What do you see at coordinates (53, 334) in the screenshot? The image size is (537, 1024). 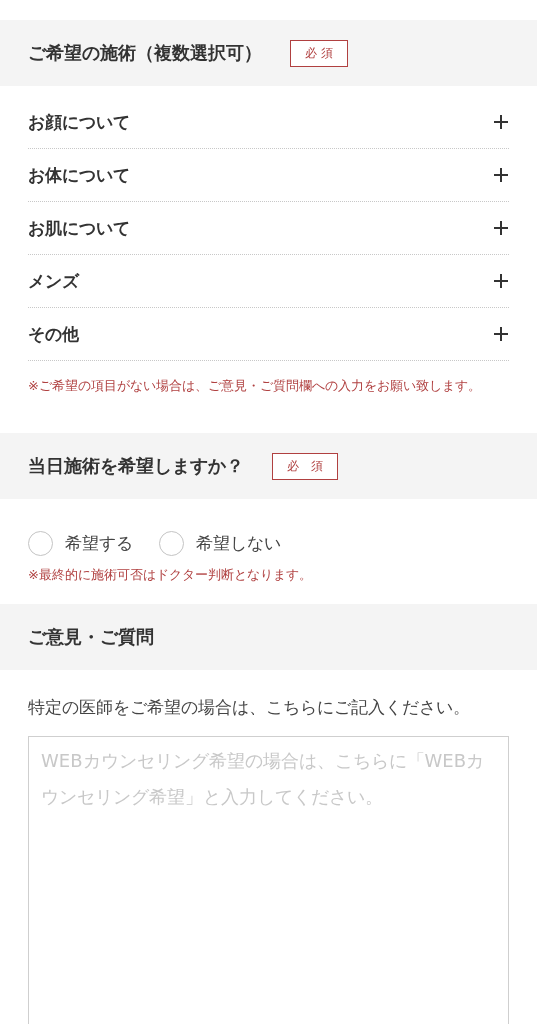 I see `accordion-label: その他` at bounding box center [53, 334].